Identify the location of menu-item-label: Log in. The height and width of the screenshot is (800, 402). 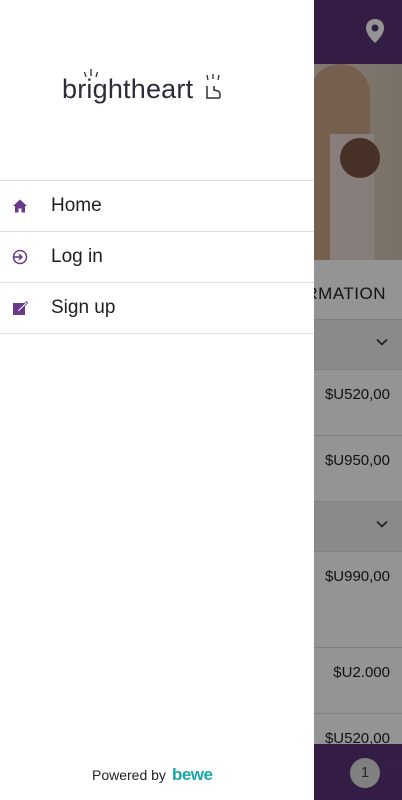
(77, 256).